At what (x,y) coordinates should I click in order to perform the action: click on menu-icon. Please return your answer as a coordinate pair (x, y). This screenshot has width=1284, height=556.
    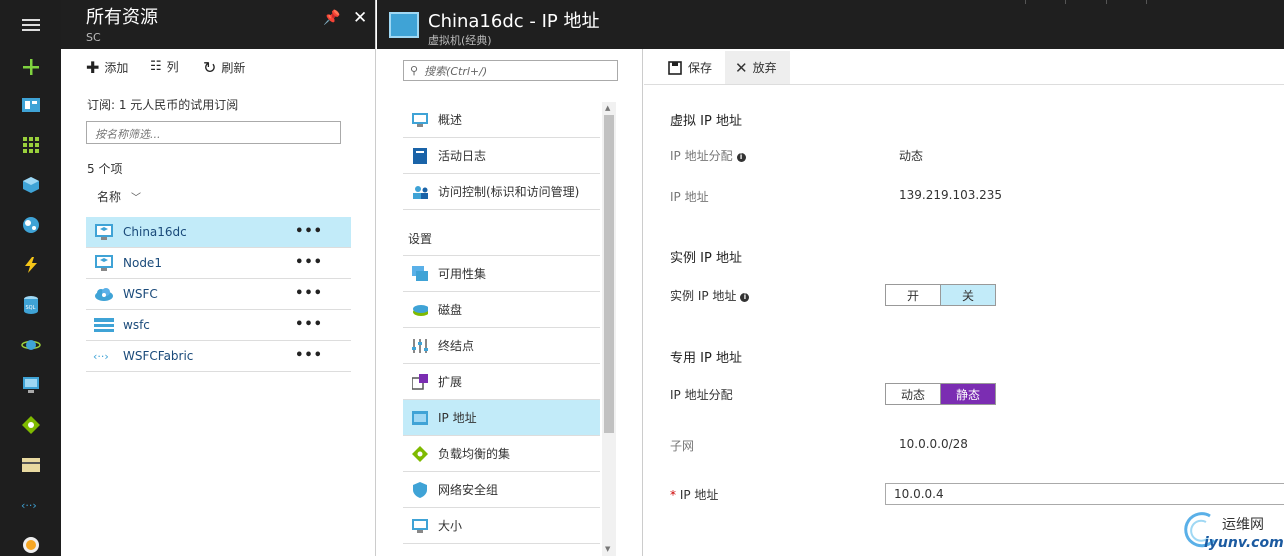
    Looking at the image, I should click on (30, 25).